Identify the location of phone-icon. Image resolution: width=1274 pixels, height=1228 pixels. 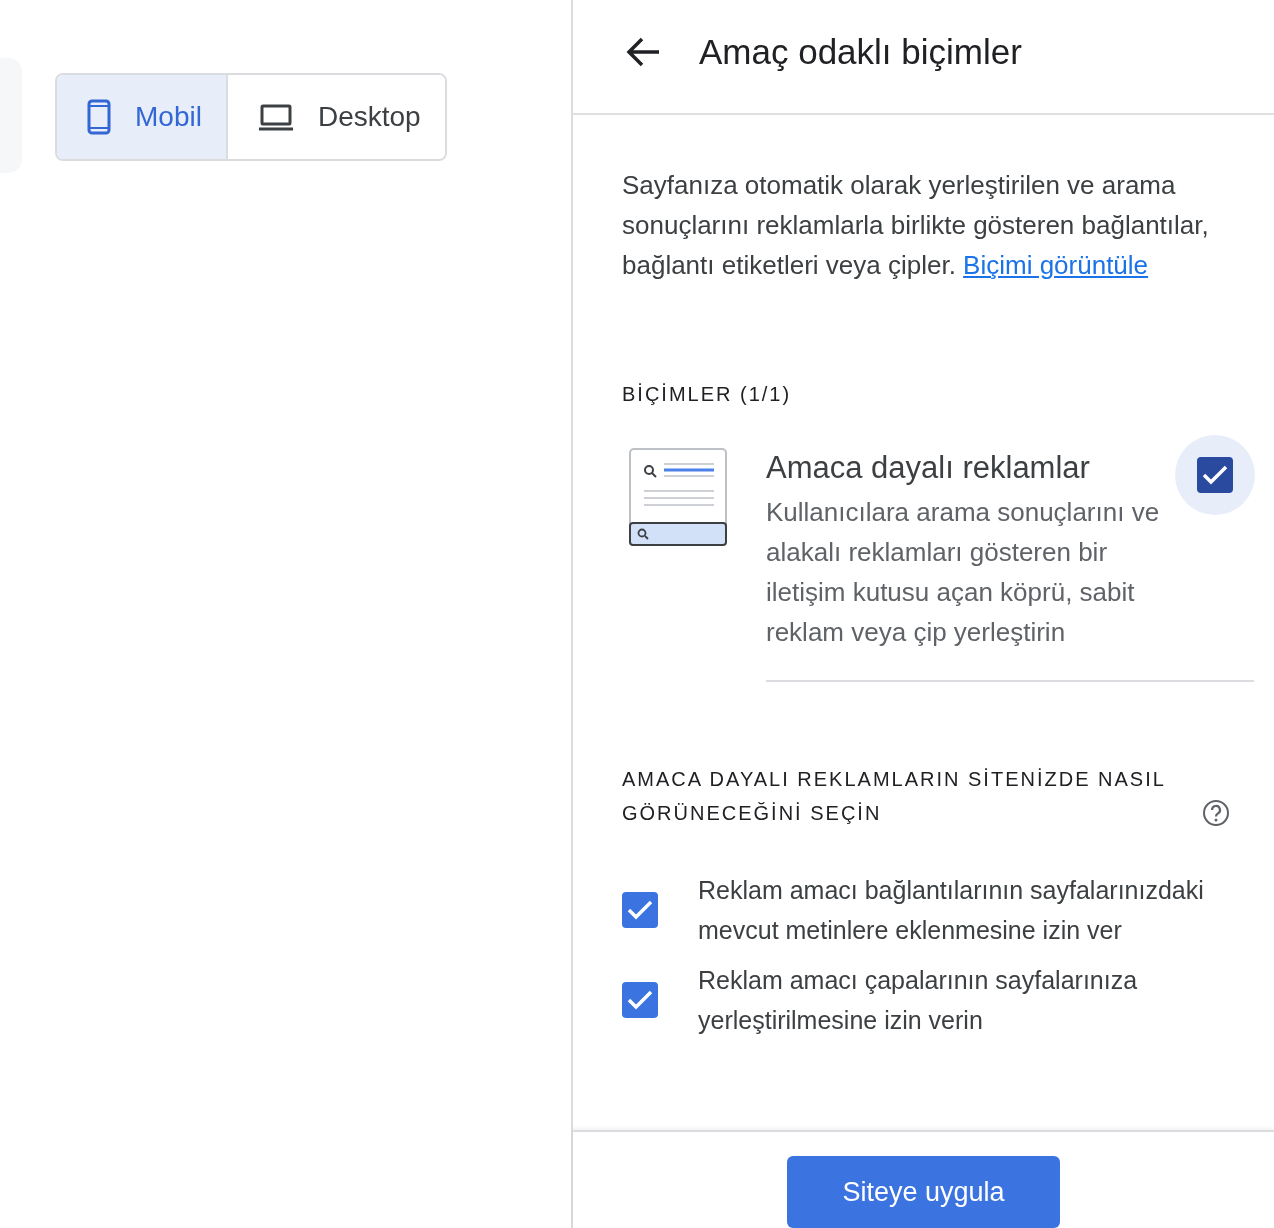
(99, 117).